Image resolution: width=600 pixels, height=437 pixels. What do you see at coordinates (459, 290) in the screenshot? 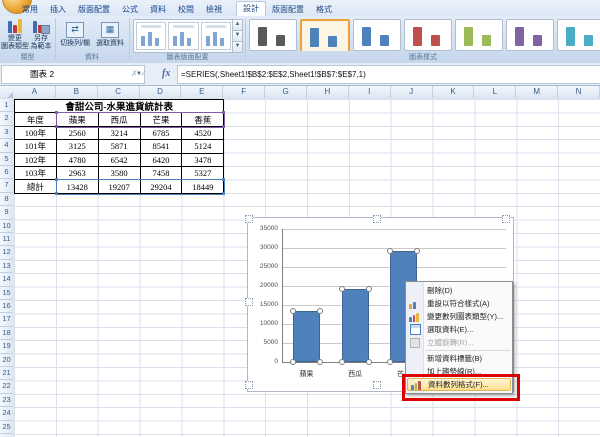
I see `menu-delete: 刪除(D)` at bounding box center [459, 290].